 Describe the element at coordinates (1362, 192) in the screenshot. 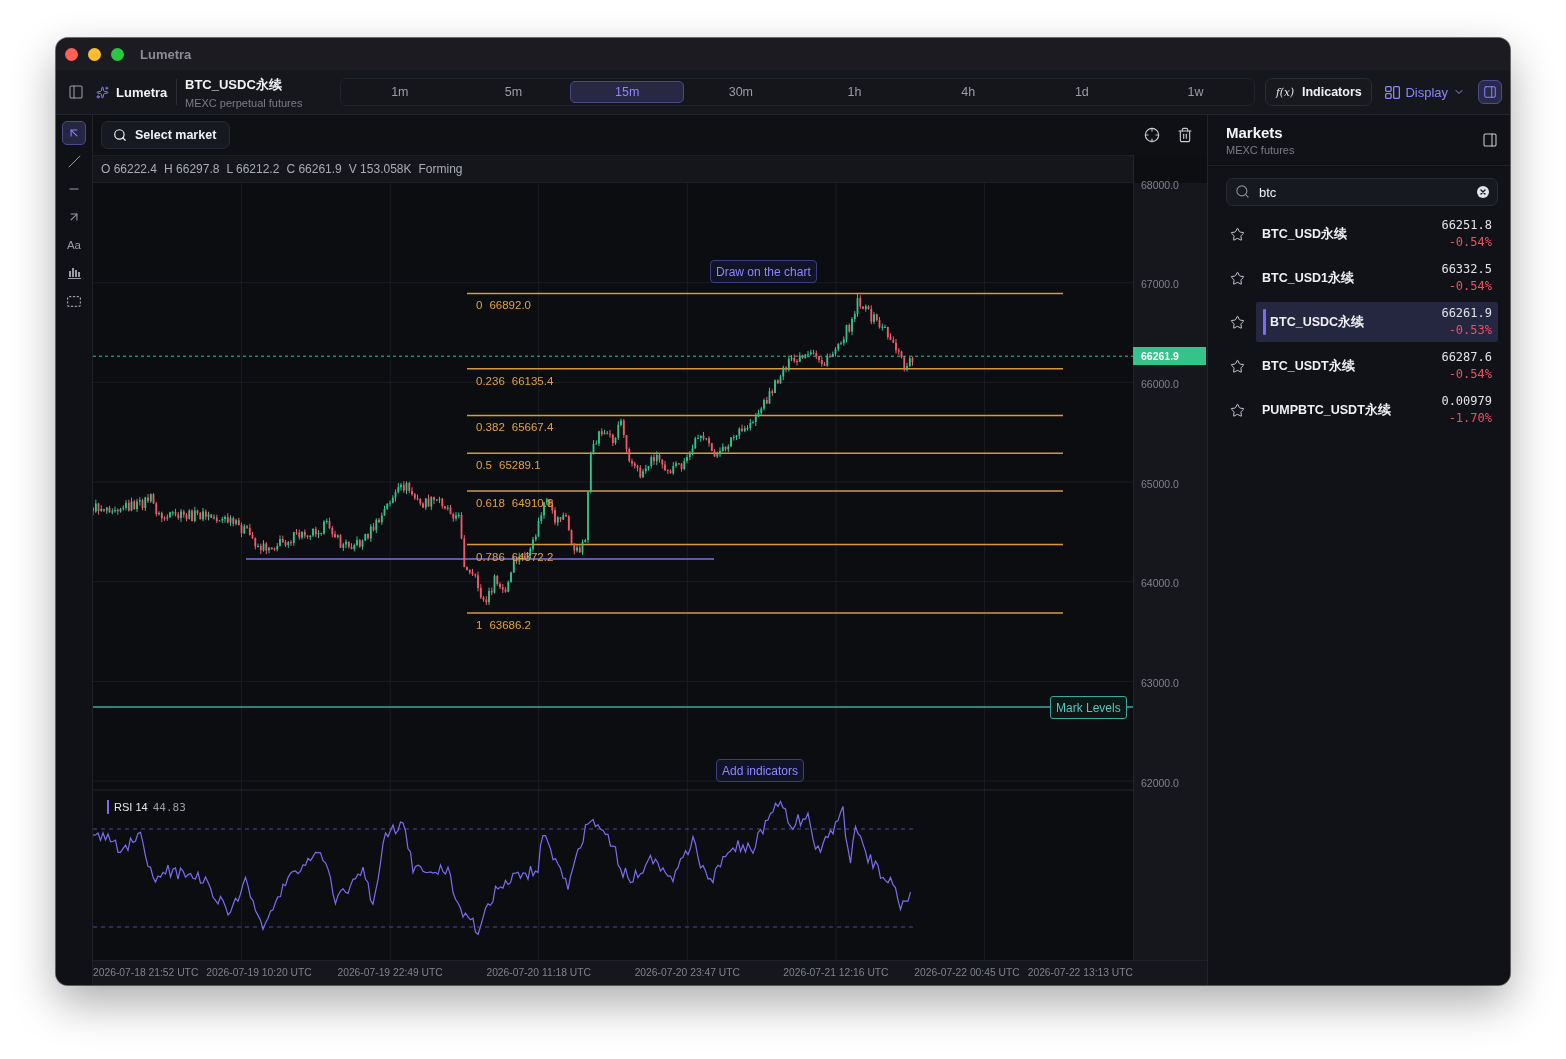

I see `search-field: btc` at that location.